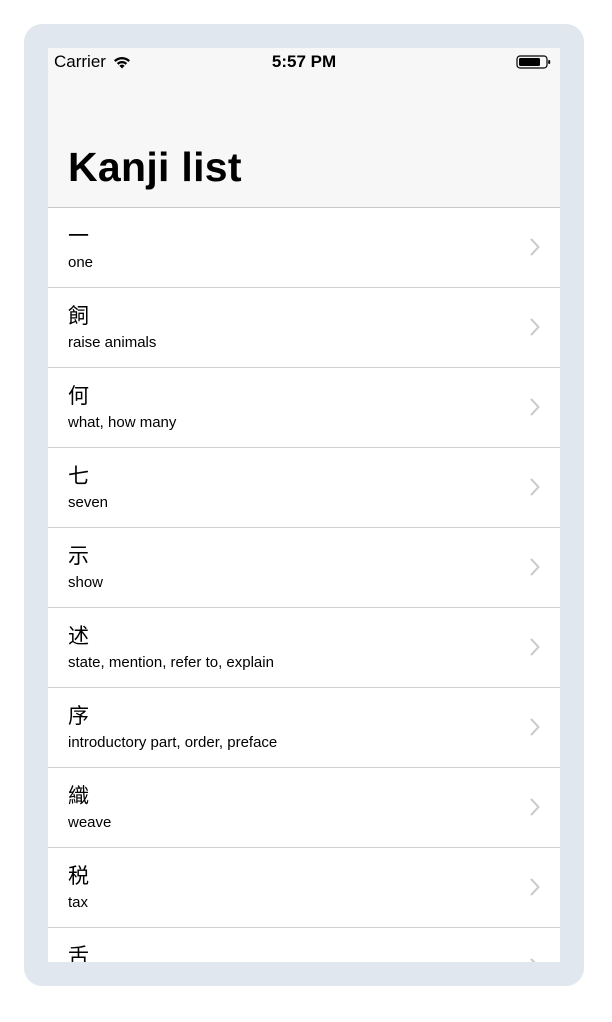 The image size is (612, 1022). What do you see at coordinates (81, 262) in the screenshot?
I see `kanji-meaning: one` at bounding box center [81, 262].